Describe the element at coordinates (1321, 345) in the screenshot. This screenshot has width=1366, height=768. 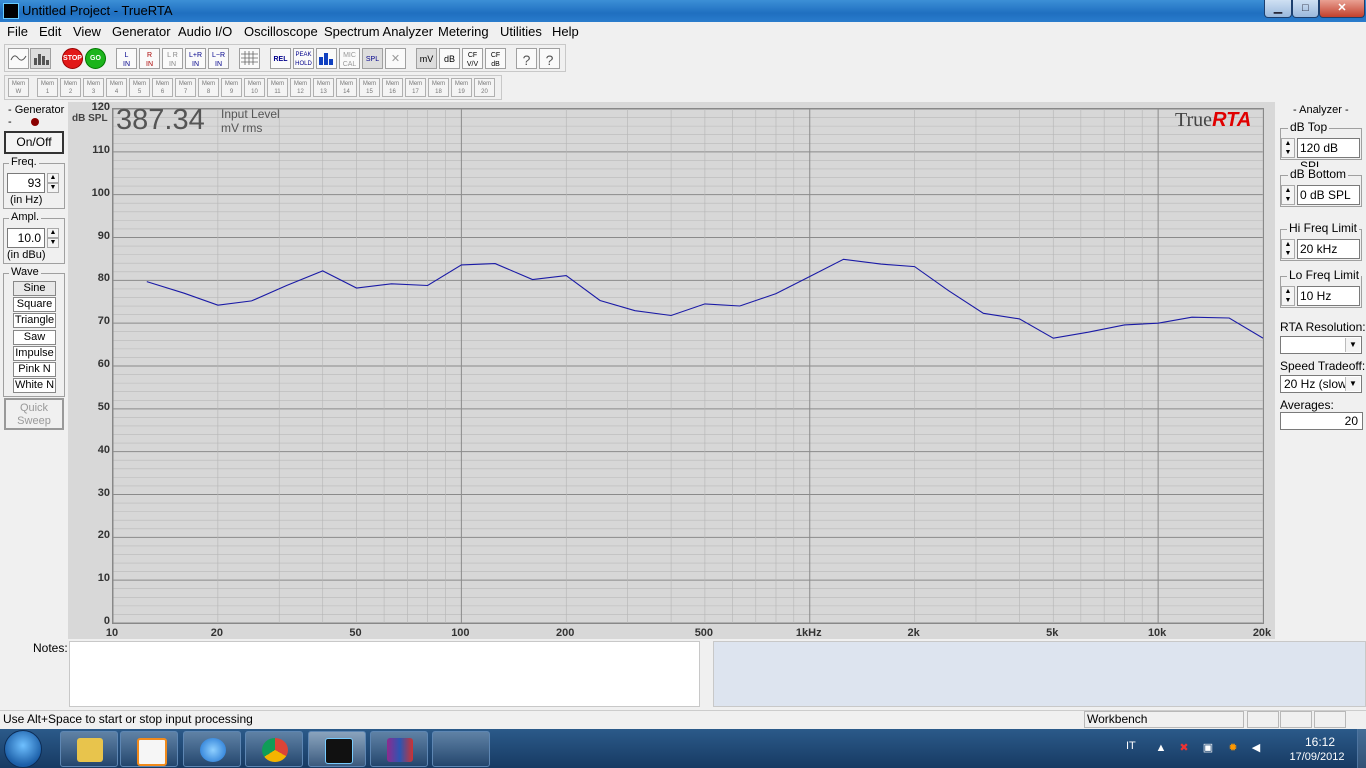
I see `rta-resolution-select: ▼` at that location.